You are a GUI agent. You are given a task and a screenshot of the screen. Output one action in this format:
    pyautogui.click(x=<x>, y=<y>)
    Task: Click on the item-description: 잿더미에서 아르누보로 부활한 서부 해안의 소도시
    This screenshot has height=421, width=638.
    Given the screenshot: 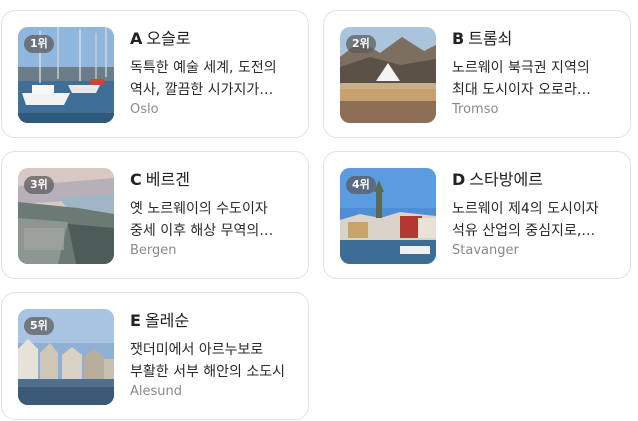 What is the action you would take?
    pyautogui.click(x=208, y=361)
    